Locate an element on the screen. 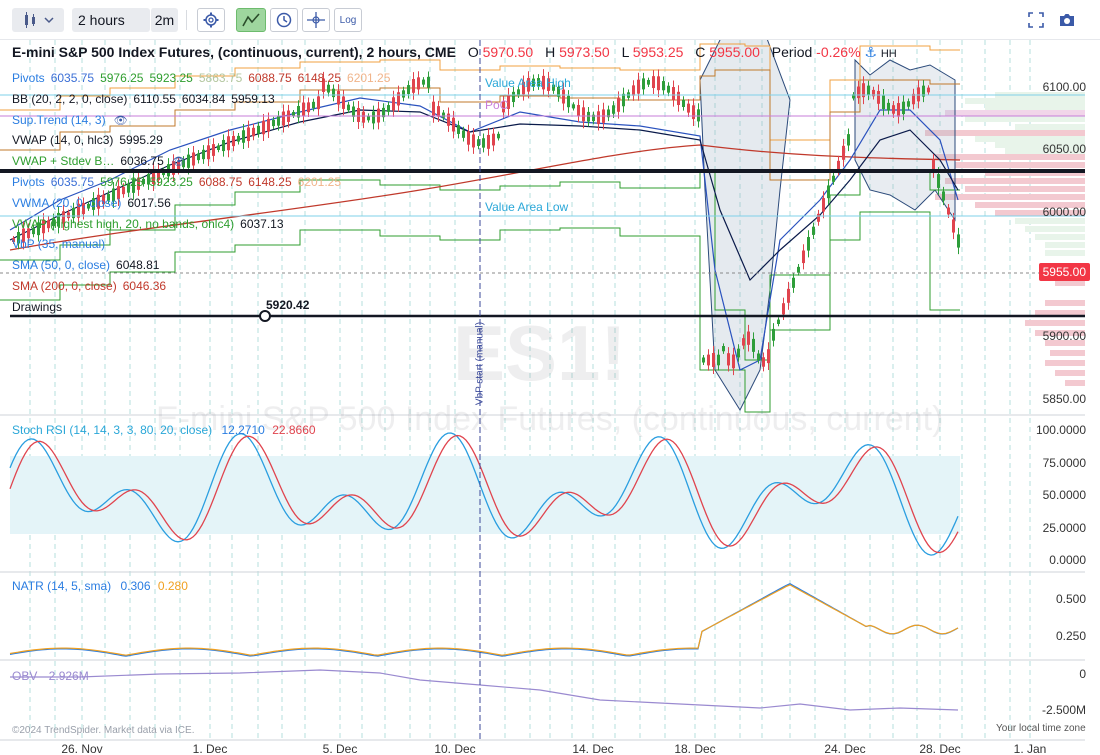 This screenshot has height=755, width=1100. indicator-row: VWMA (20, 0, close) 6017.56 is located at coordinates (91, 203).